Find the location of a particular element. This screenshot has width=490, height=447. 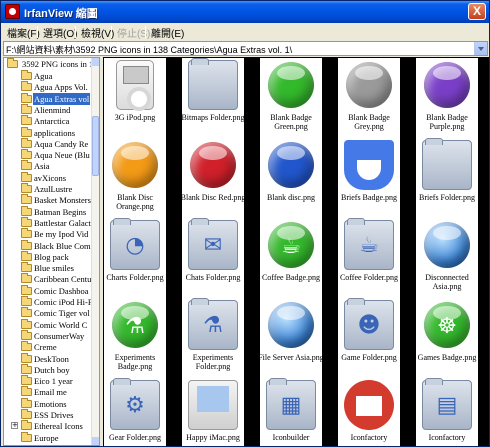

thumbnail-item: ☻ Game Folder.png is located at coordinates (369, 338).